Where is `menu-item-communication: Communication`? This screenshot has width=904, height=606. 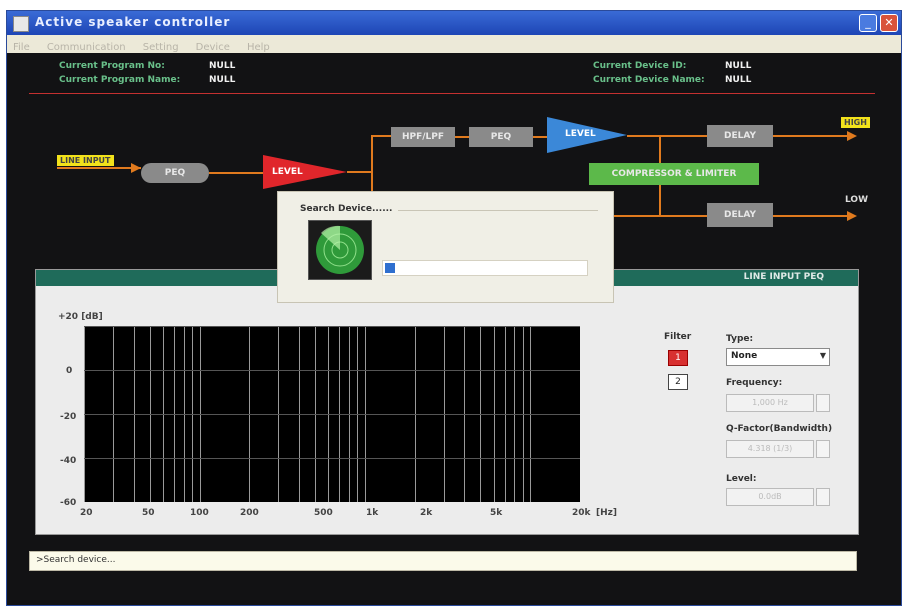 menu-item-communication: Communication is located at coordinates (86, 47).